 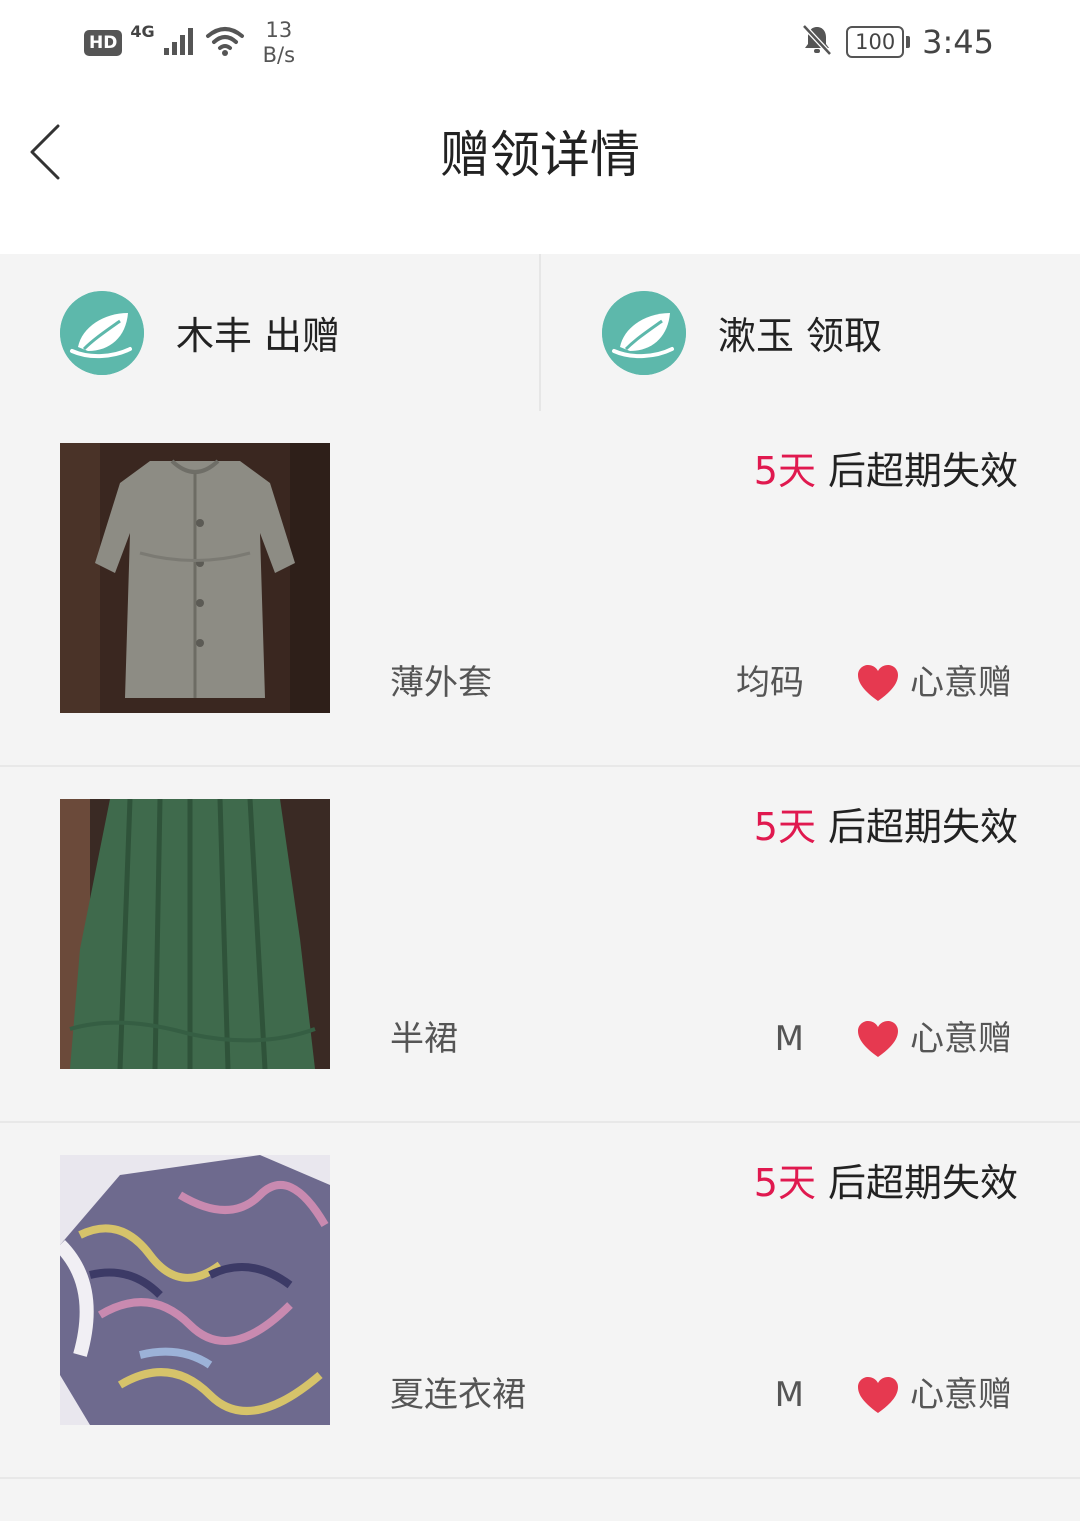 What do you see at coordinates (458, 1395) in the screenshot?
I see `item-name: 夏连衣裙` at bounding box center [458, 1395].